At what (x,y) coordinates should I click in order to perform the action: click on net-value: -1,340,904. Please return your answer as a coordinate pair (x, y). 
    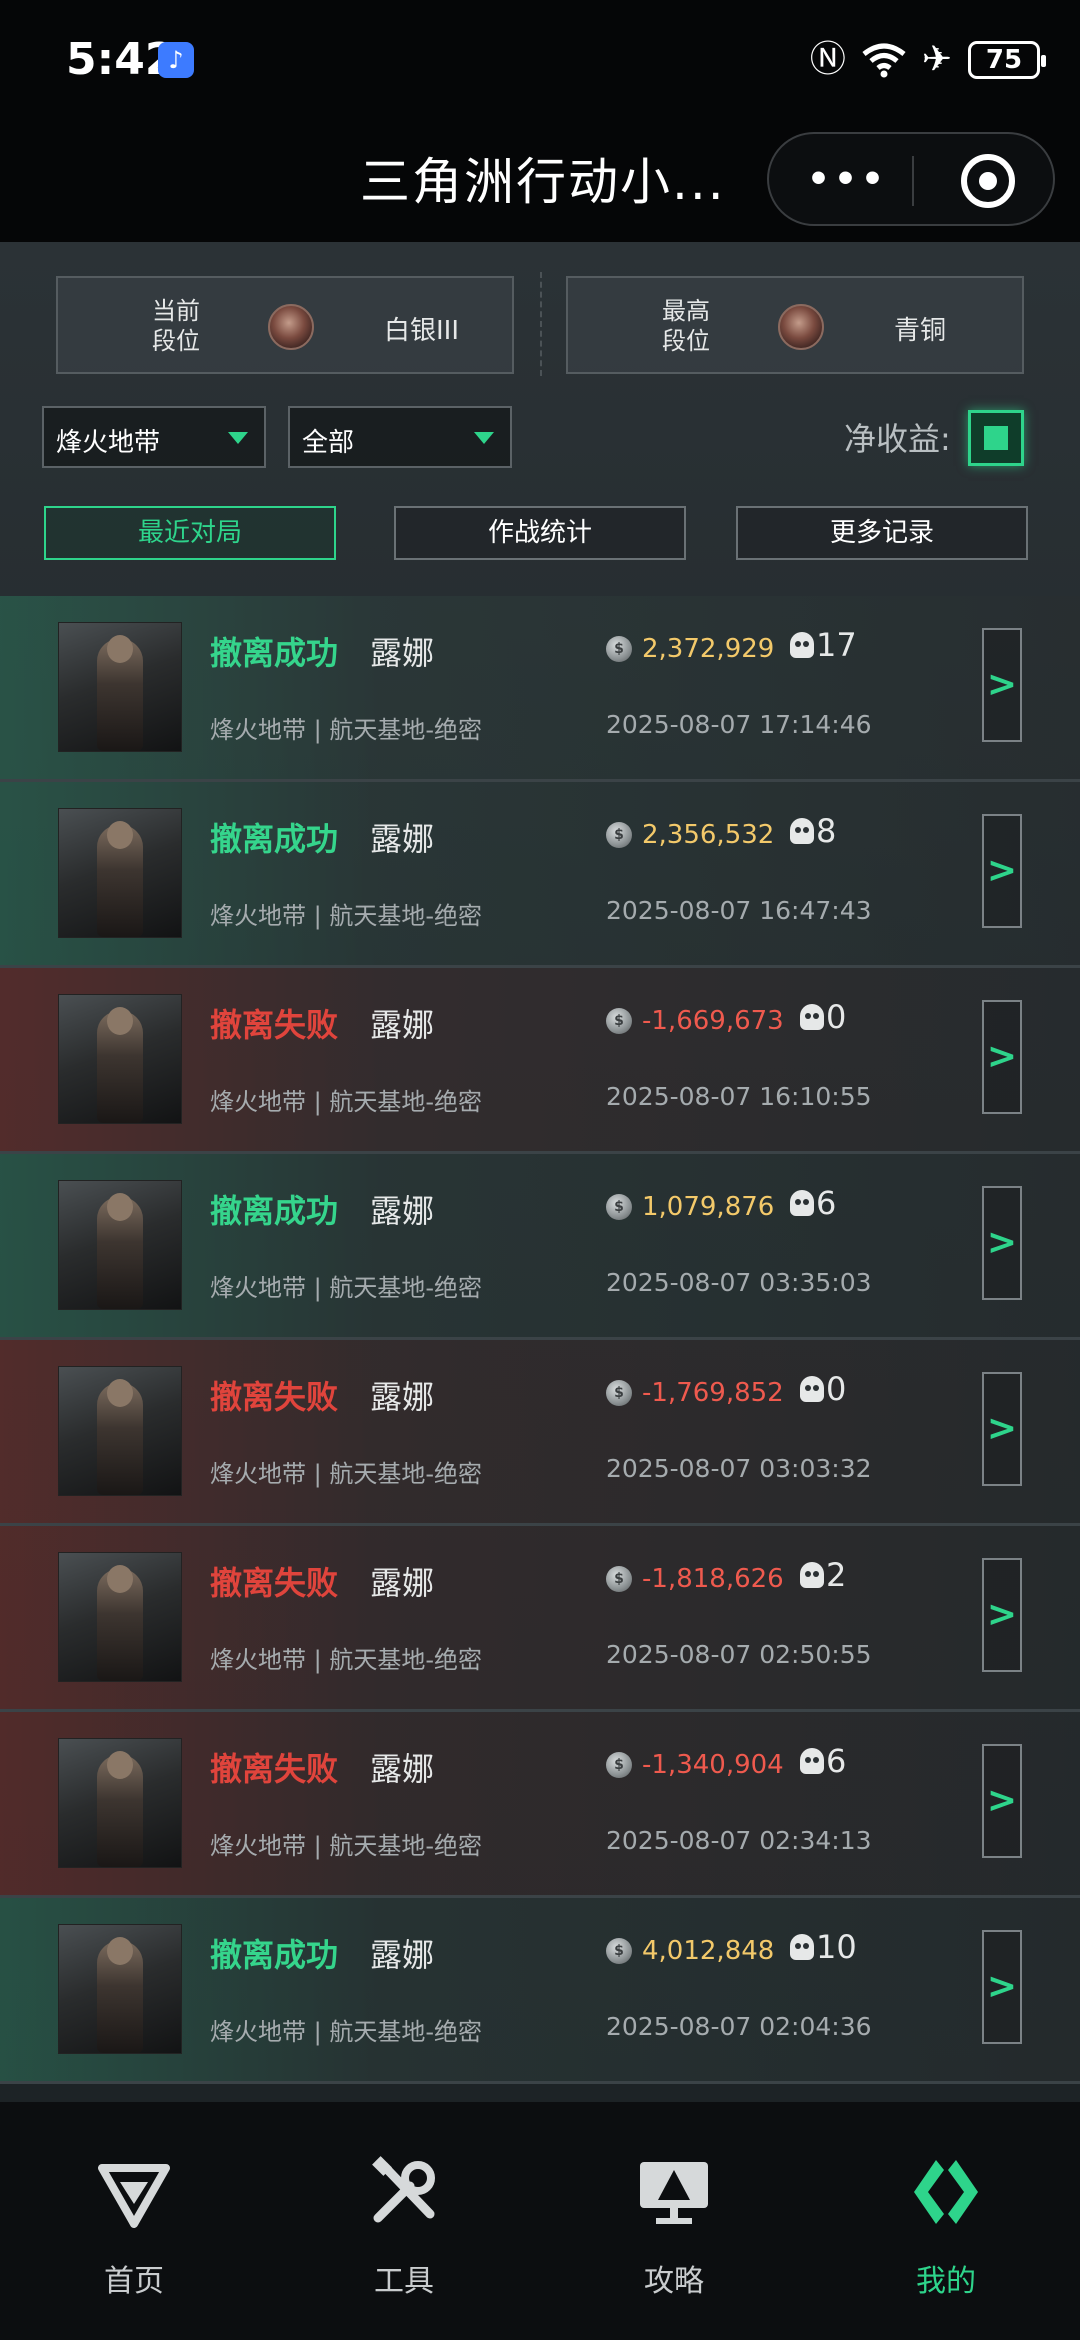
    Looking at the image, I should click on (713, 1765).